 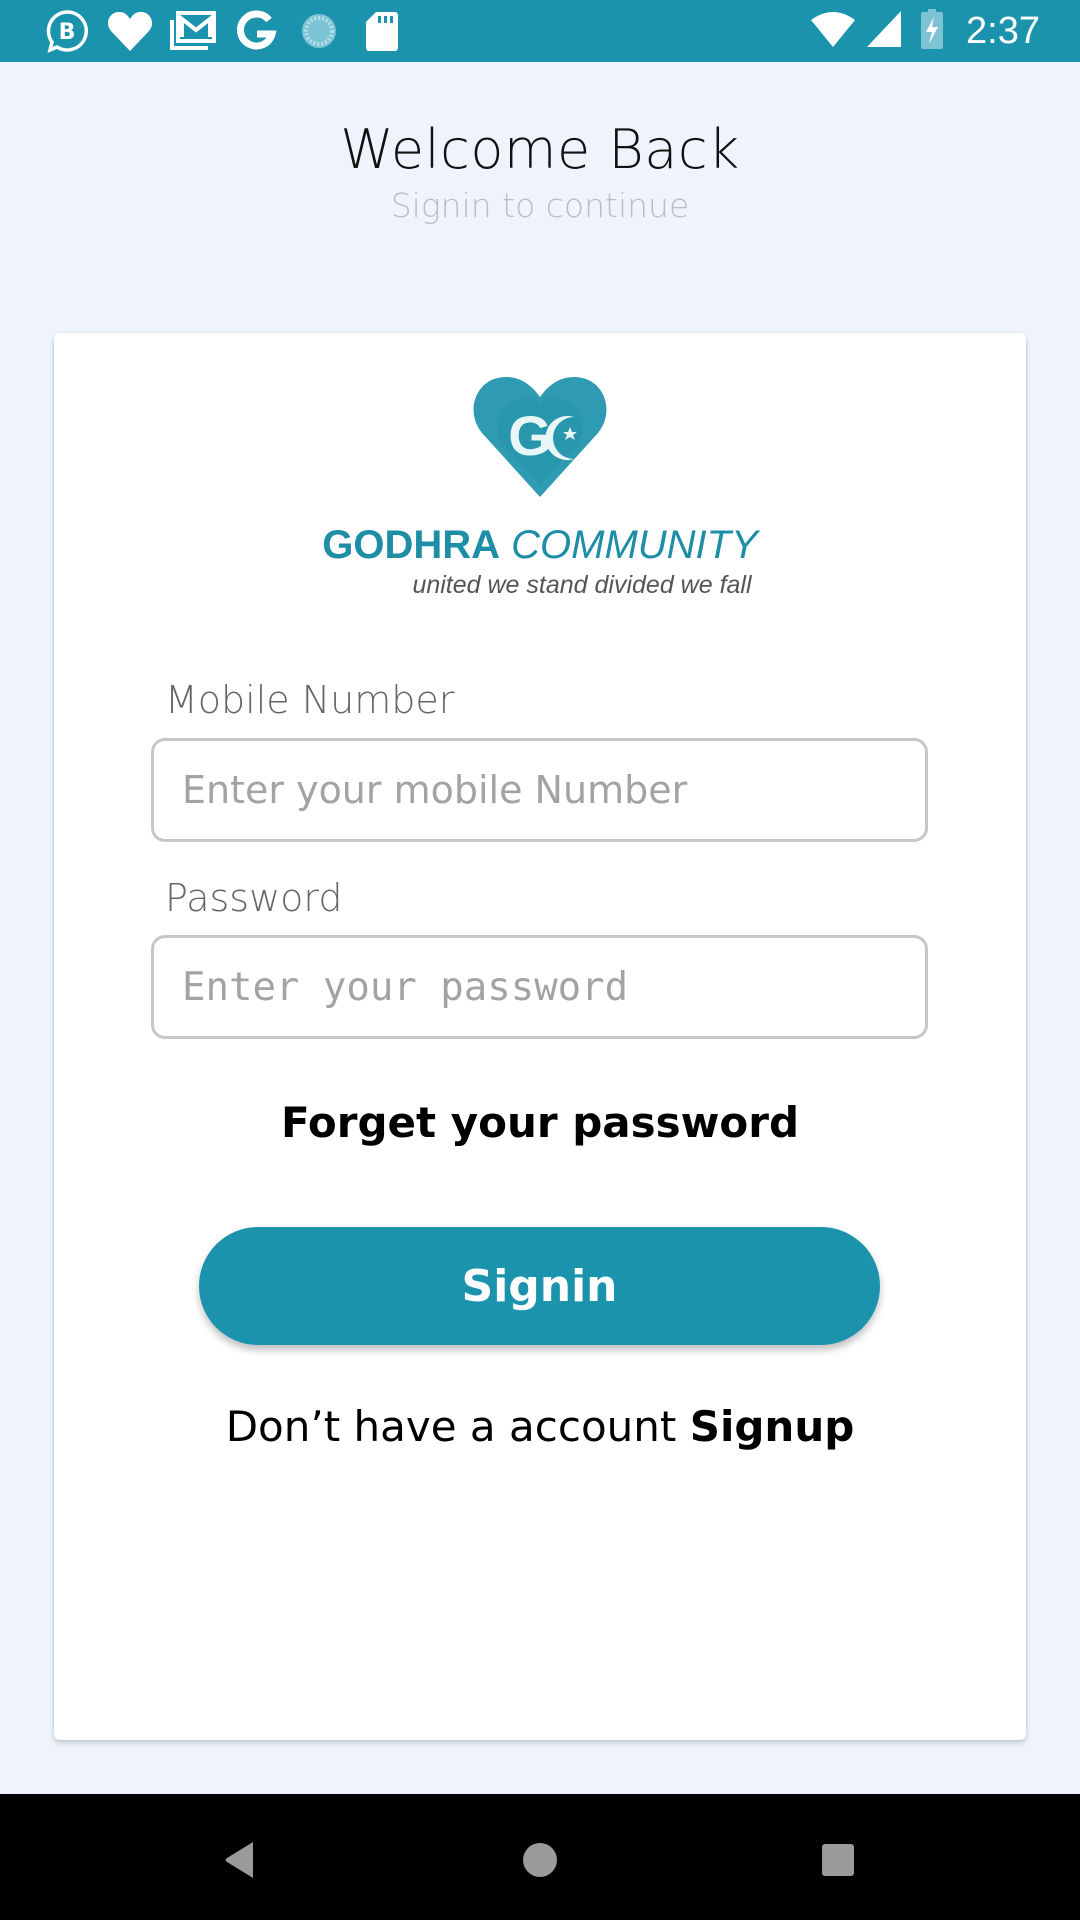 I want to click on back-button, so click(x=240, y=1860).